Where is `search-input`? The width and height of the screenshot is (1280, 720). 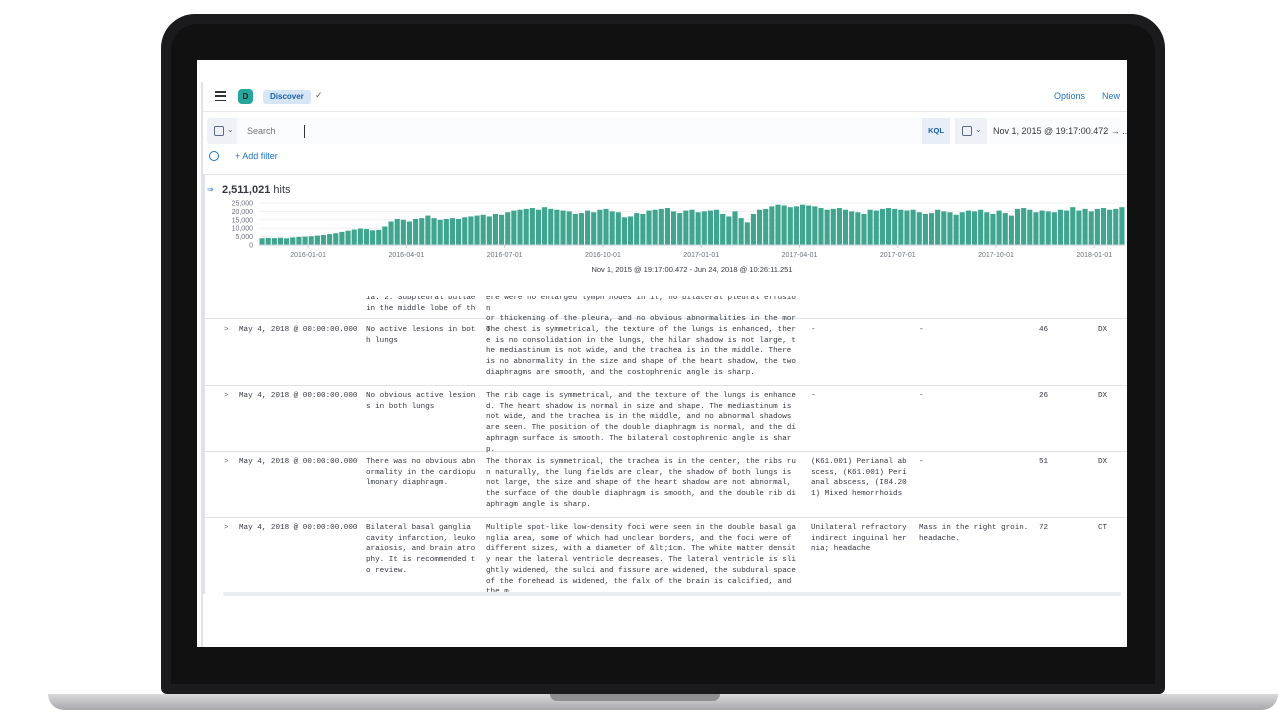
search-input is located at coordinates (579, 131).